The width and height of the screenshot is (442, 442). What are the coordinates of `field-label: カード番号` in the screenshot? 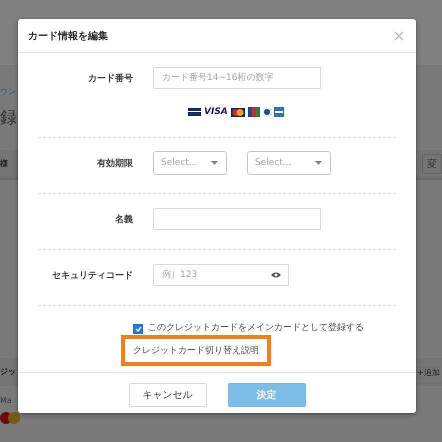 It's located at (110, 78).